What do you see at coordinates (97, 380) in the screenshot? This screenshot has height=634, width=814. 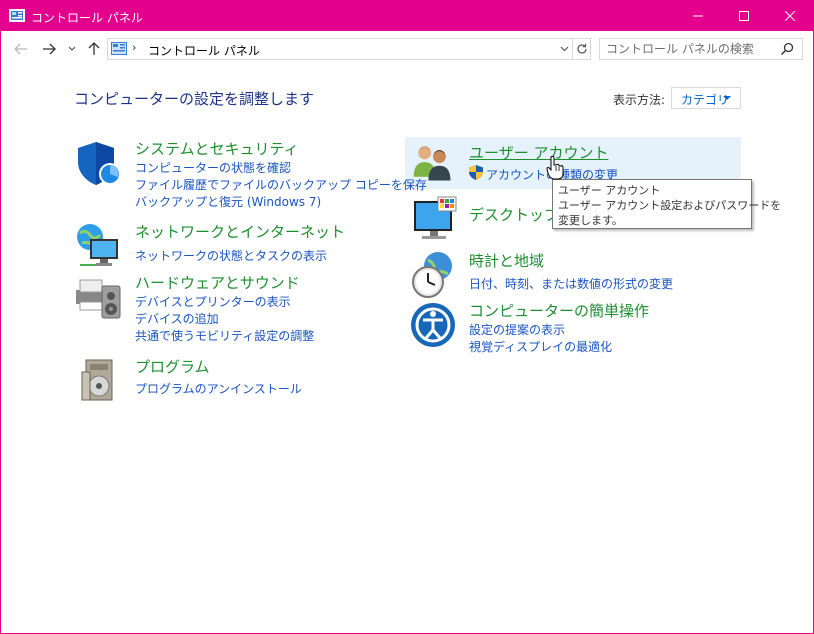 I see `programs-disc-icon` at bounding box center [97, 380].